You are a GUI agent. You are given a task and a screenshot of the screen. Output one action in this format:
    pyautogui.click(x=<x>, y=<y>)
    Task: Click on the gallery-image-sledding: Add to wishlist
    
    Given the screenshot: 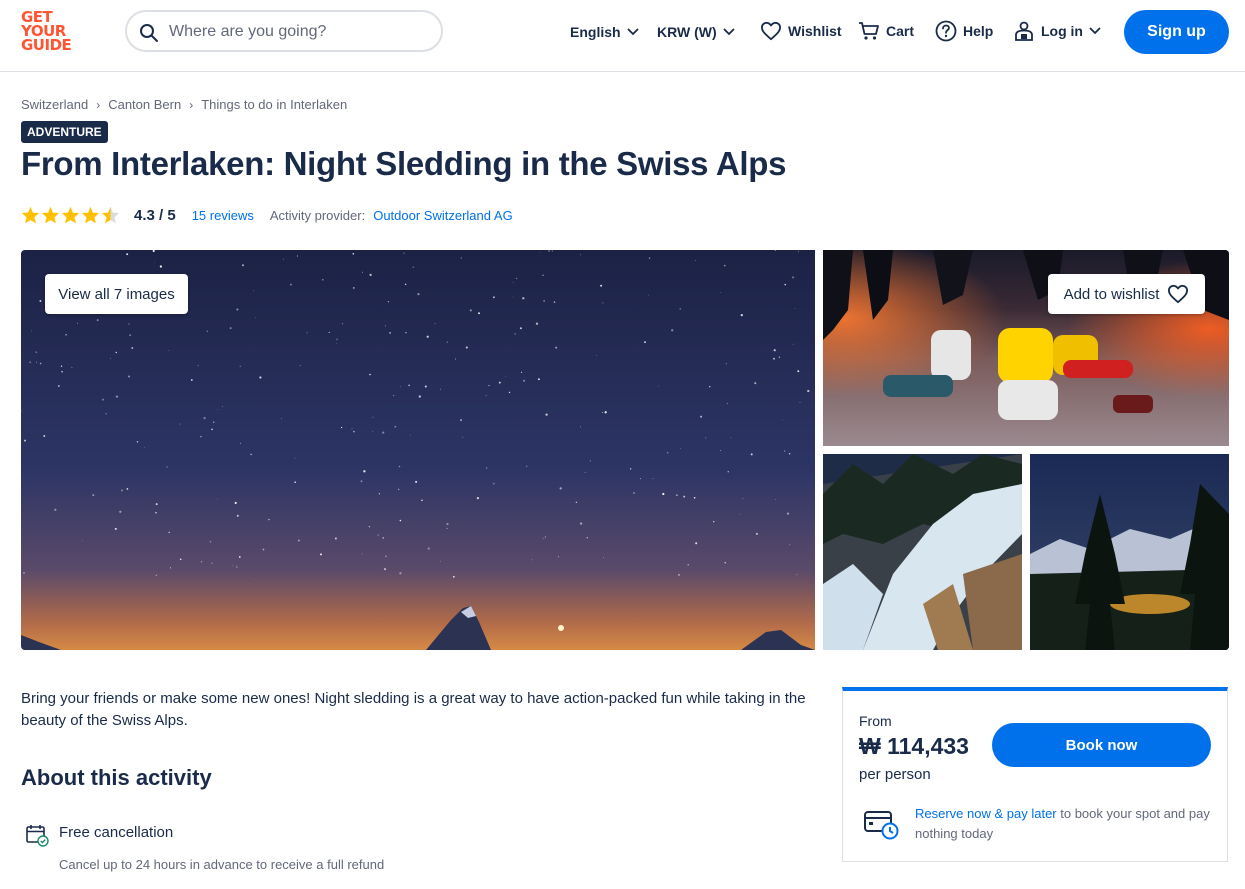 What is the action you would take?
    pyautogui.click(x=1026, y=348)
    